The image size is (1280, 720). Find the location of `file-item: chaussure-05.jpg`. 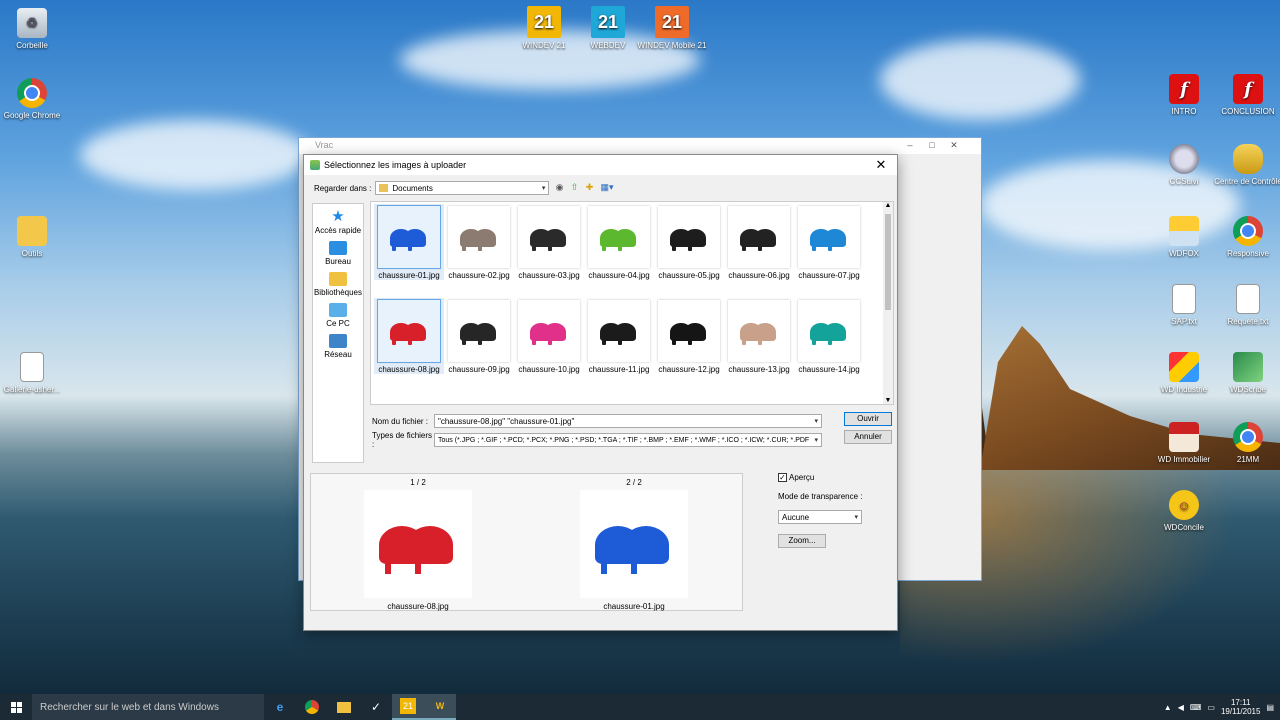

file-item: chaussure-05.jpg is located at coordinates (689, 242).